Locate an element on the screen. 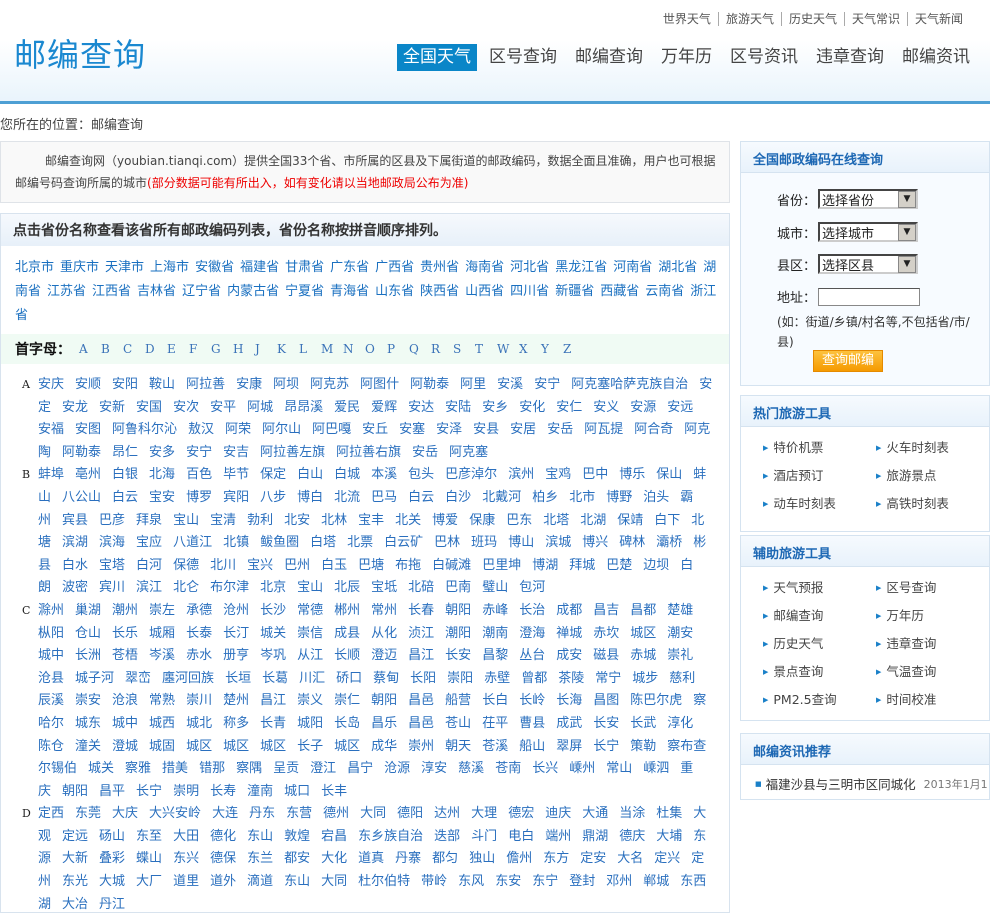 Image resolution: width=990 pixels, height=916 pixels. province-link: 福建省 is located at coordinates (259, 267).